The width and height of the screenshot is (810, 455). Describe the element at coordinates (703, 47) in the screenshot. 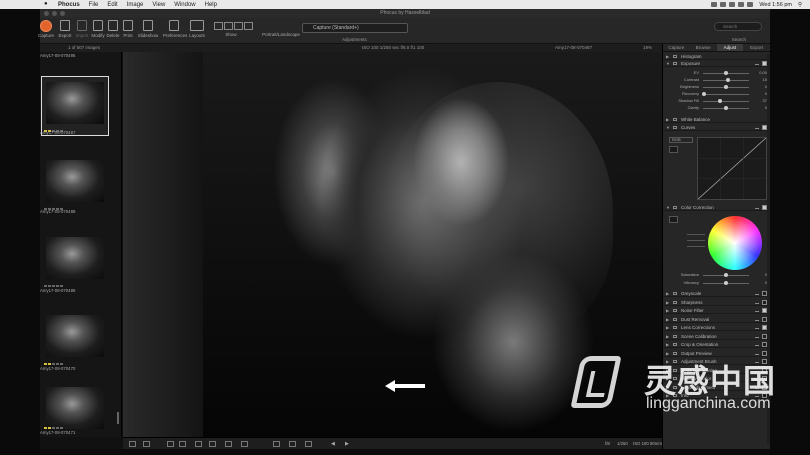

I see `tab-browse: Browse` at that location.